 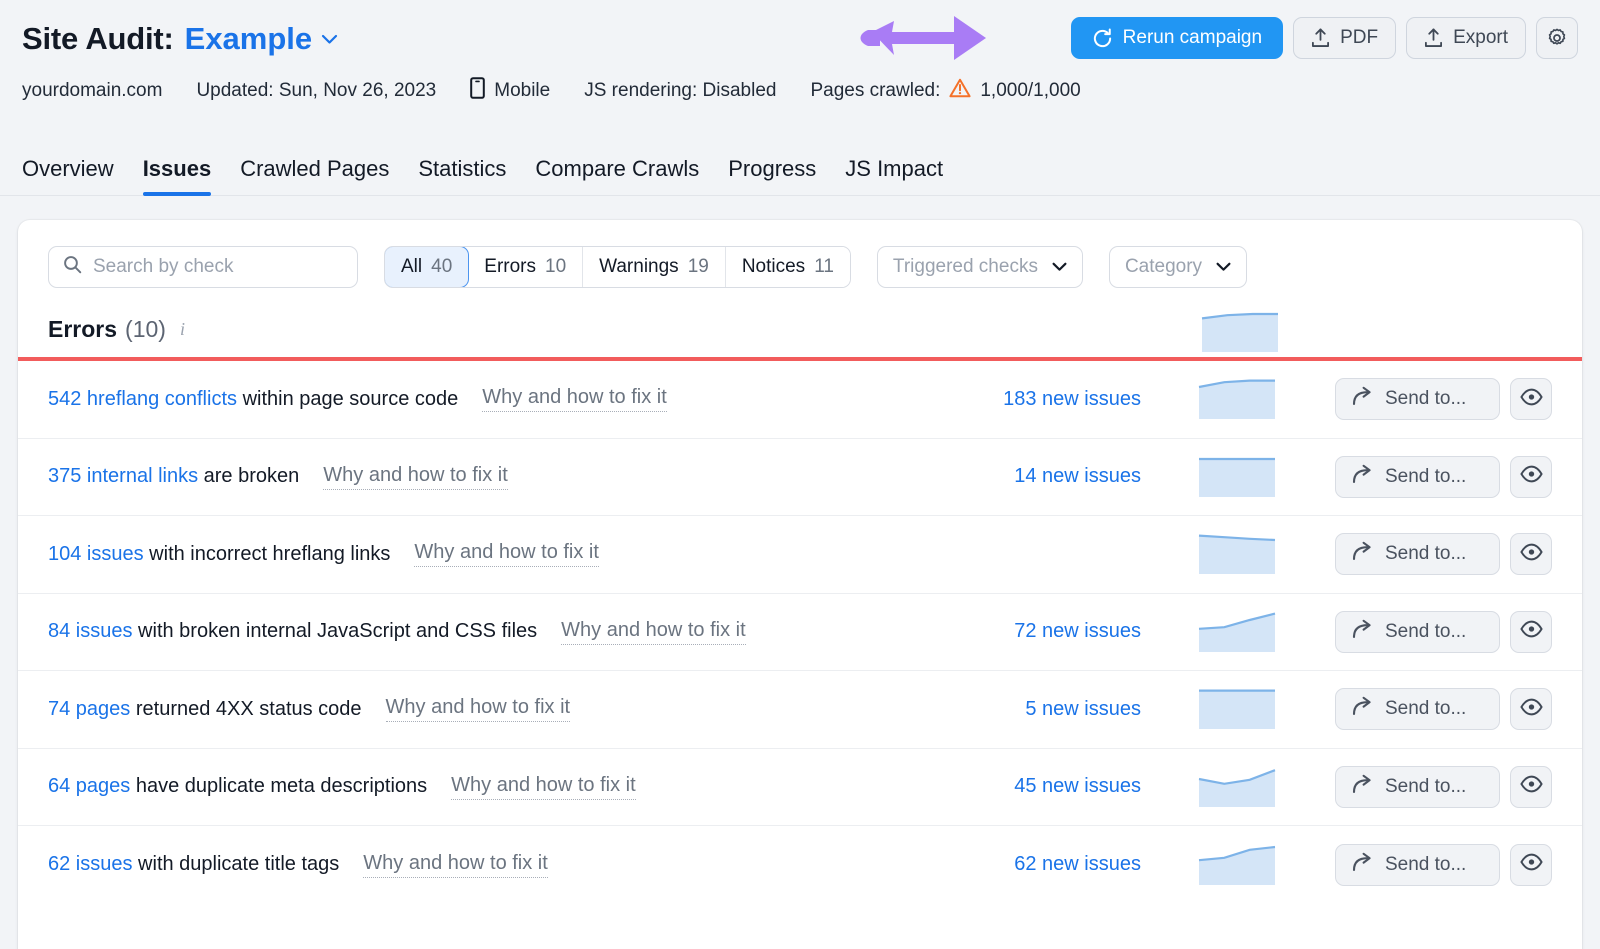 I want to click on upload-icon, so click(x=1320, y=38).